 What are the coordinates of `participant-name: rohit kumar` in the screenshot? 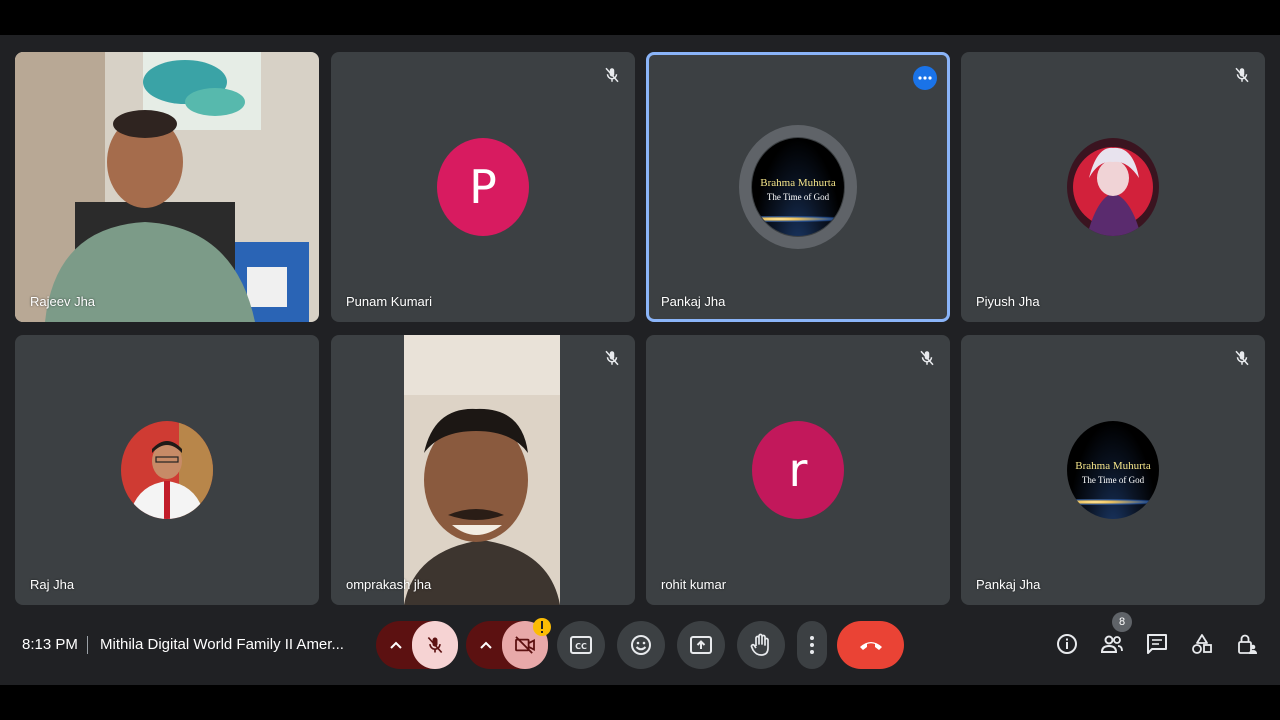 It's located at (694, 584).